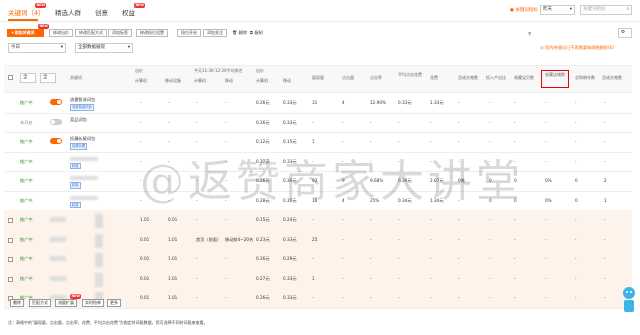 The image size is (640, 335). What do you see at coordinates (84, 158) in the screenshot?
I see `row-keyword-blurred` at bounding box center [84, 158].